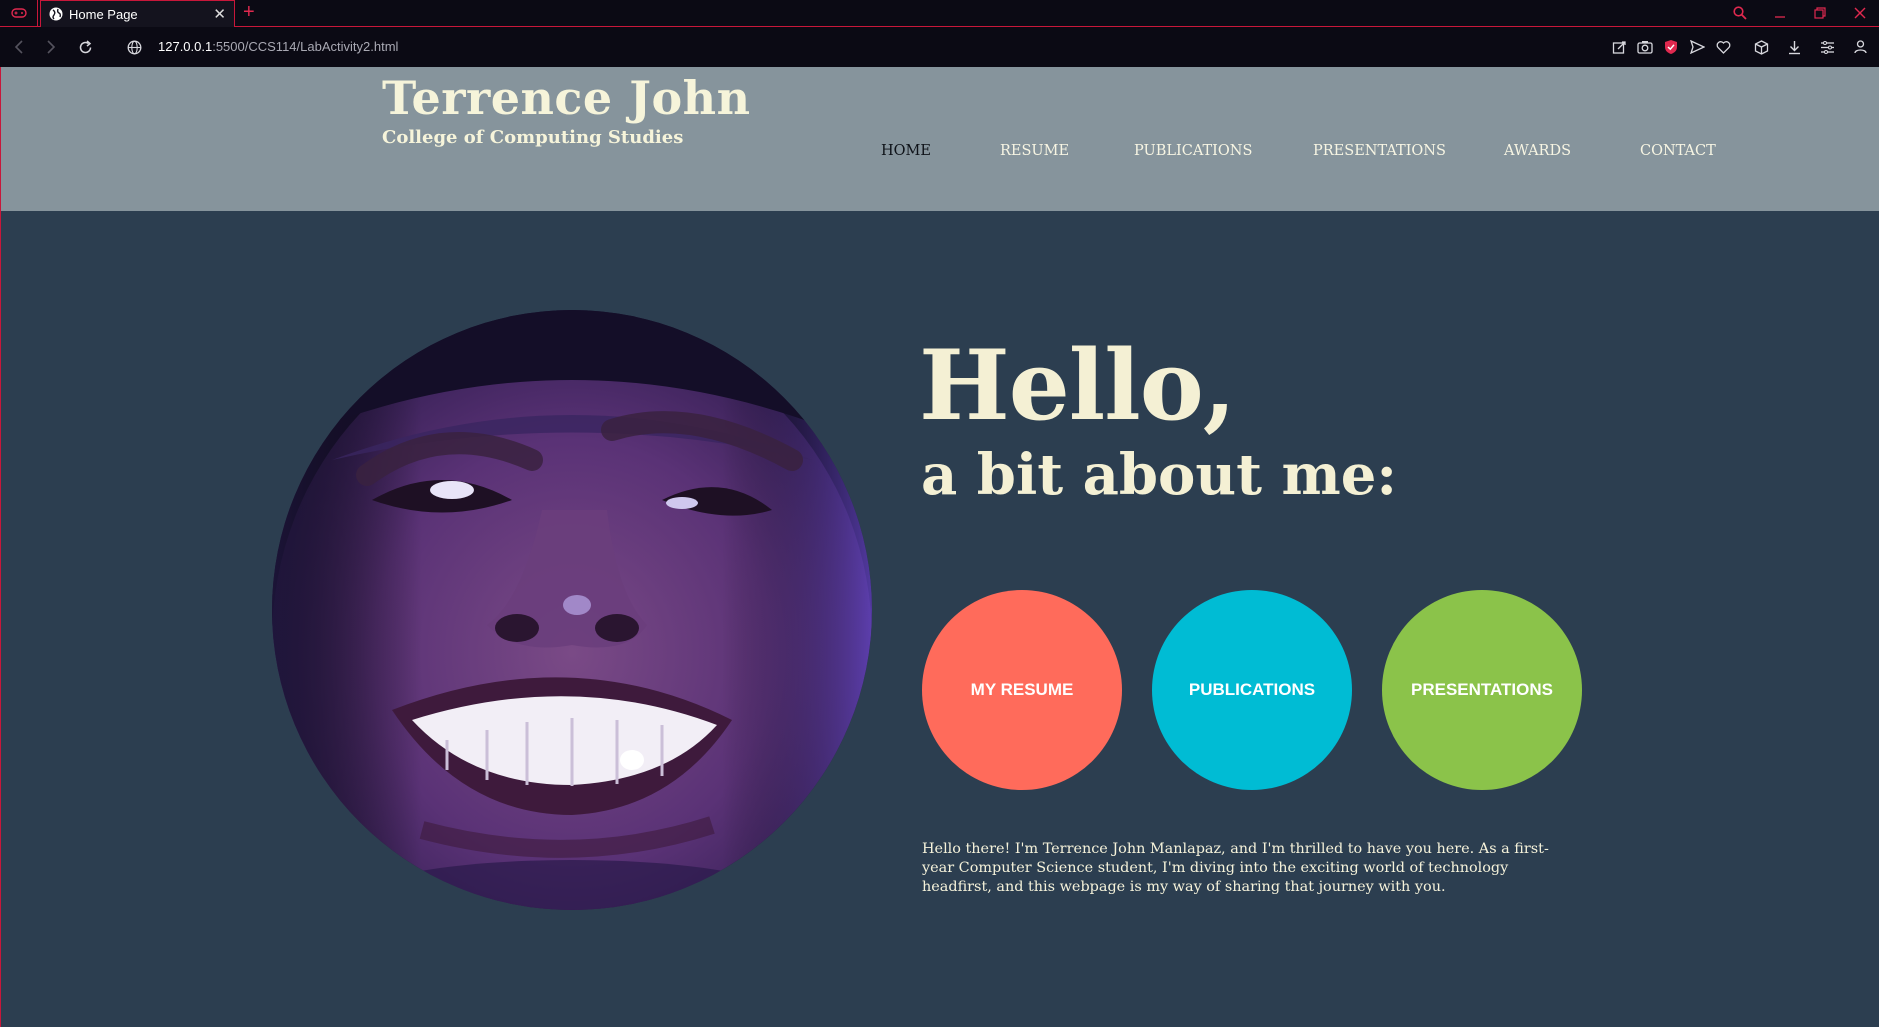  What do you see at coordinates (185, 46) in the screenshot?
I see `url-host: 127.0.0.1` at bounding box center [185, 46].